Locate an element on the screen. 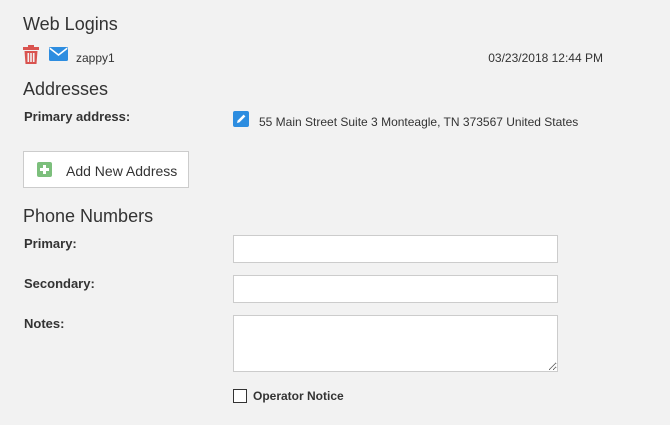 The height and width of the screenshot is (425, 670). phone-numbers-title: Phone Numbers is located at coordinates (88, 216).